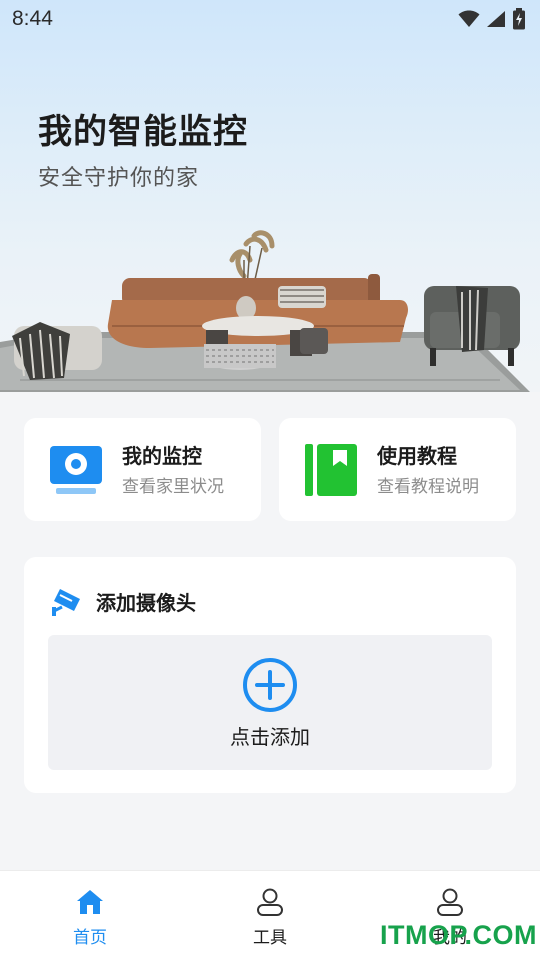  What do you see at coordinates (119, 178) in the screenshot?
I see `hero-subtitle: 安全守护你的家` at bounding box center [119, 178].